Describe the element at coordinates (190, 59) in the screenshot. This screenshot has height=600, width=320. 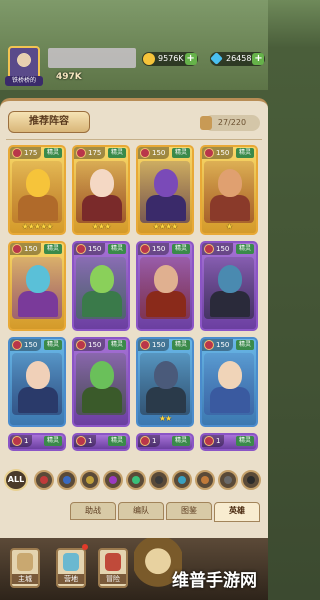
I see `add-gold-button: +` at that location.